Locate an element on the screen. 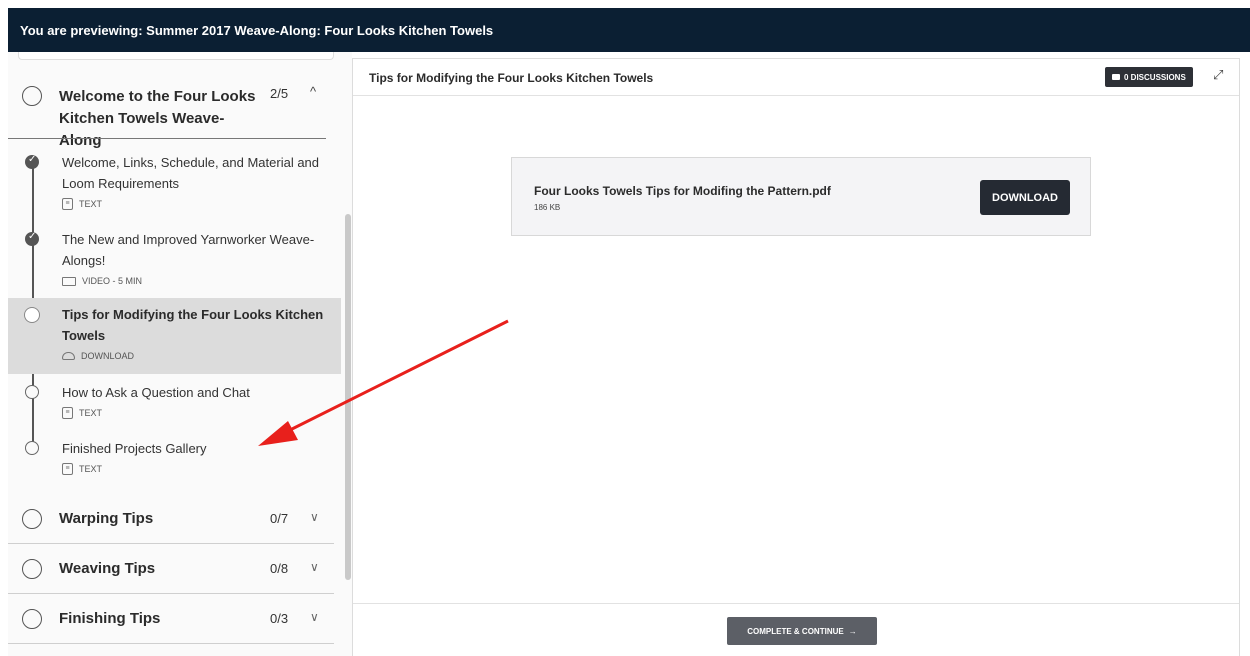  video-icon is located at coordinates (69, 281).